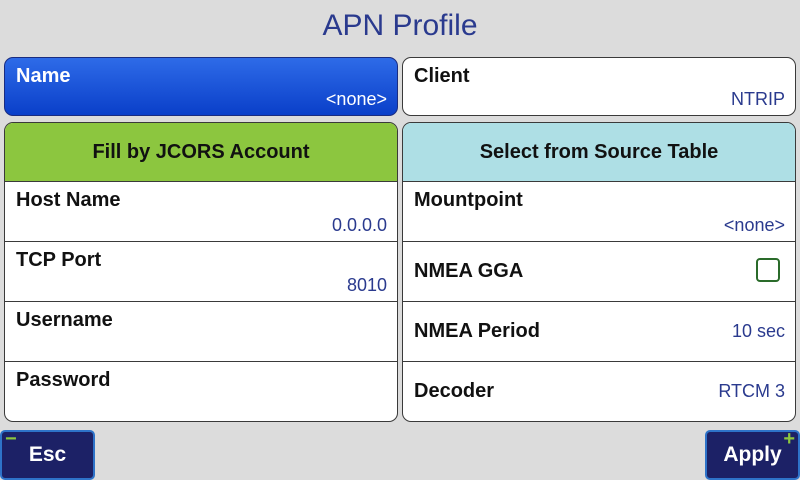 The height and width of the screenshot is (480, 800). I want to click on esc-button-label: Esc, so click(47, 454).